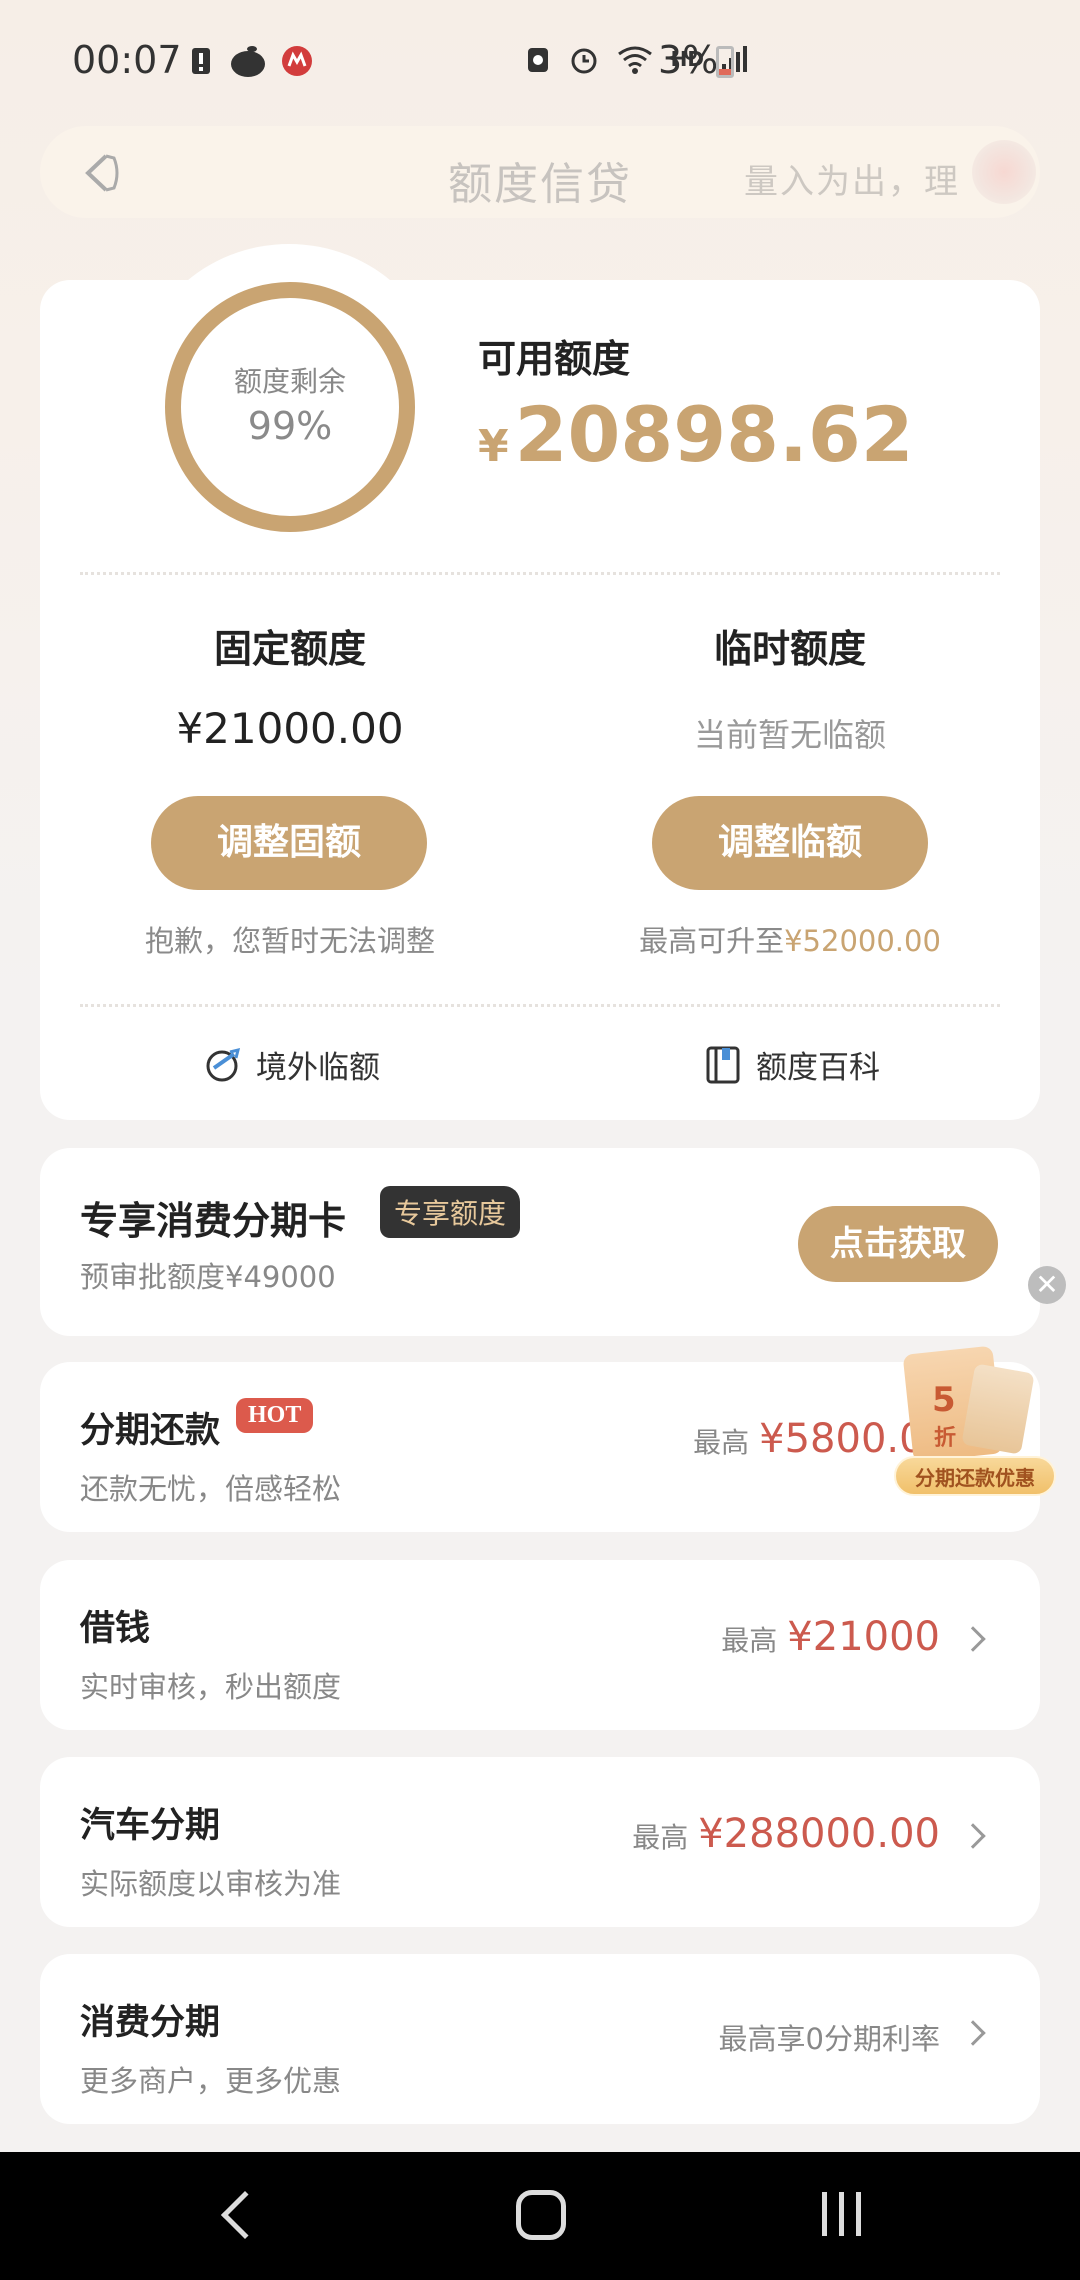 The image size is (1080, 2280). Describe the element at coordinates (789, 735) in the screenshot. I see `temp-quota-value: 当前暂无临额` at that location.